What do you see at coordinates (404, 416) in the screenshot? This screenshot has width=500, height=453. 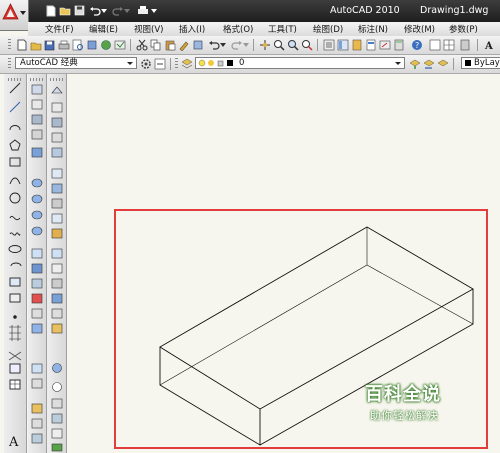 I see `watermark-subtitle: 助你轻松解决` at bounding box center [404, 416].